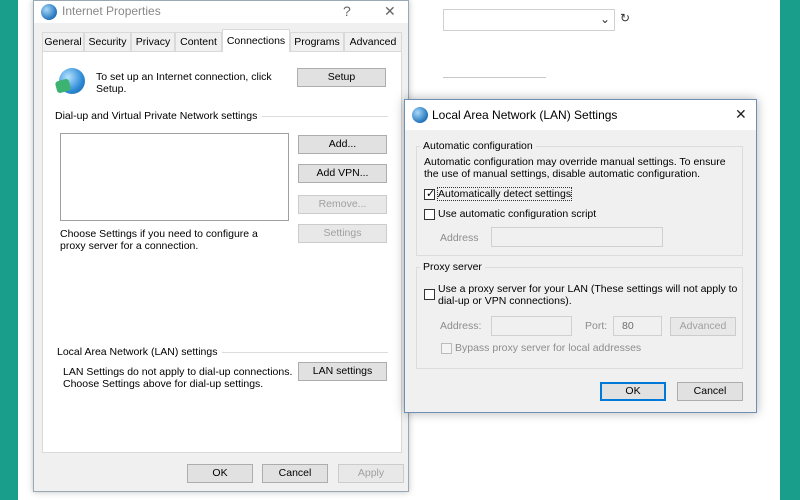  Describe the element at coordinates (140, 352) in the screenshot. I see `lan-section-title: Local Area Network (LAN) settings` at that location.